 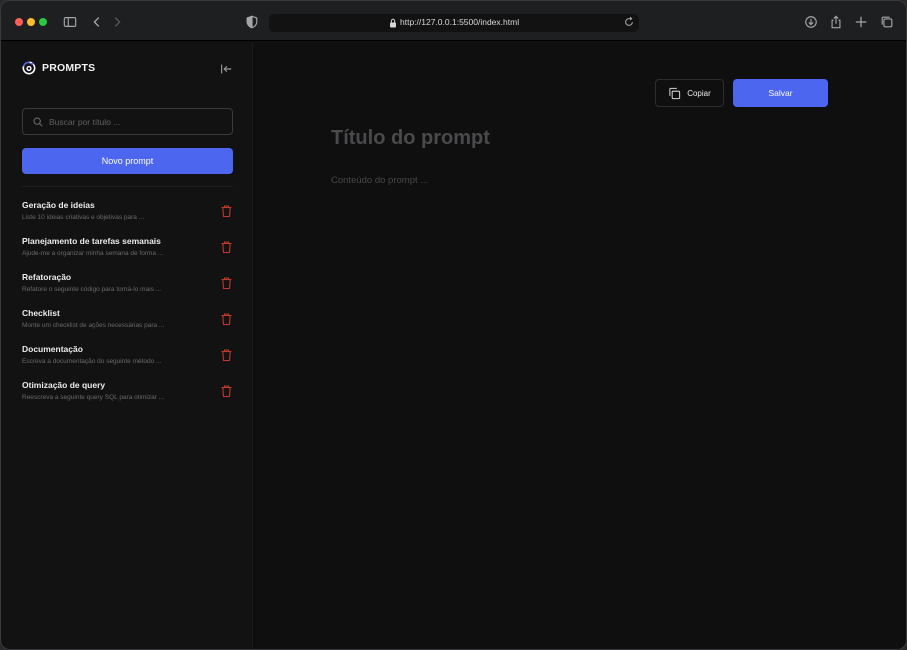 I want to click on save-button: Salvar, so click(x=780, y=93).